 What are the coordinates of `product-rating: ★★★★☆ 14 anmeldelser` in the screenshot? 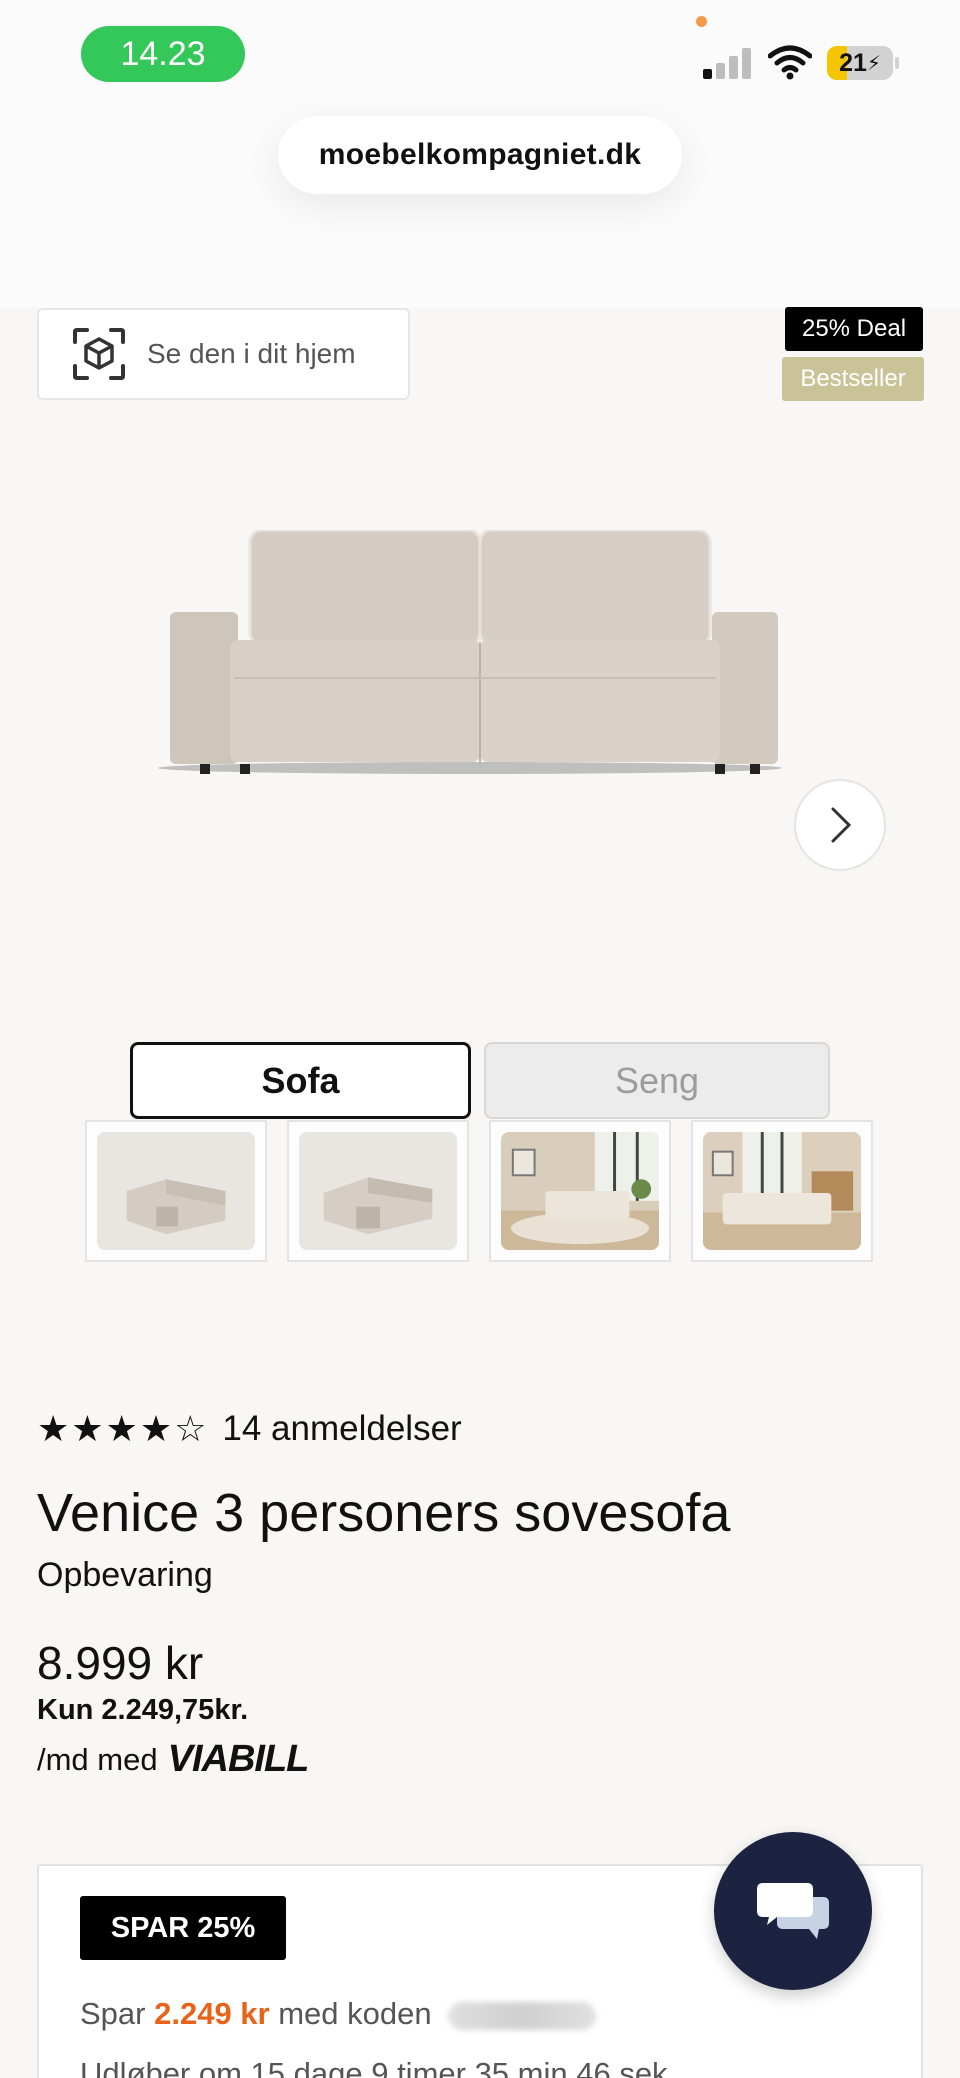 It's located at (249, 1429).